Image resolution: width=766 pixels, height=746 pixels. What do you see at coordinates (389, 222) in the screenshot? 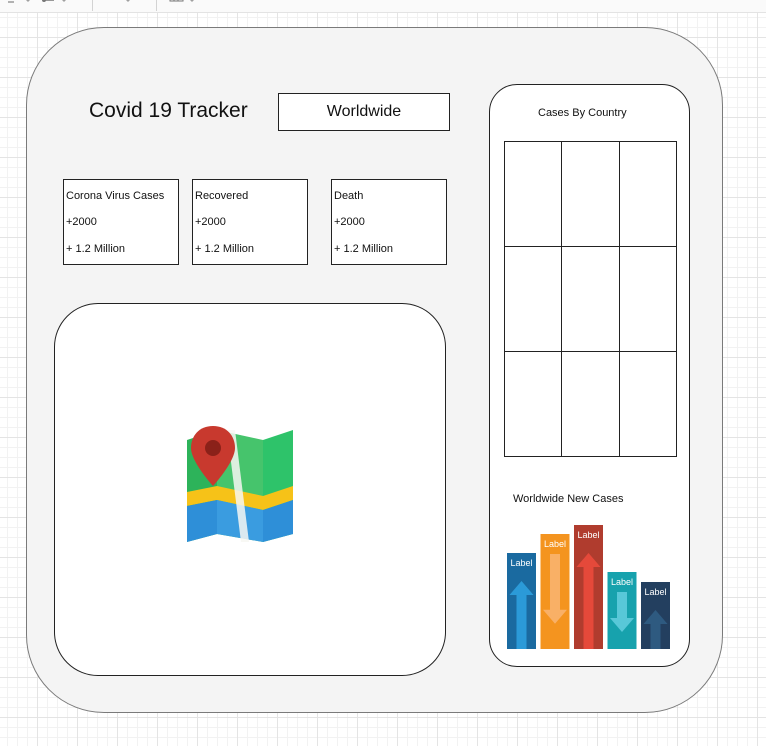
I see `deaths-stat-card: Death +2000 + 1.2 Million` at bounding box center [389, 222].